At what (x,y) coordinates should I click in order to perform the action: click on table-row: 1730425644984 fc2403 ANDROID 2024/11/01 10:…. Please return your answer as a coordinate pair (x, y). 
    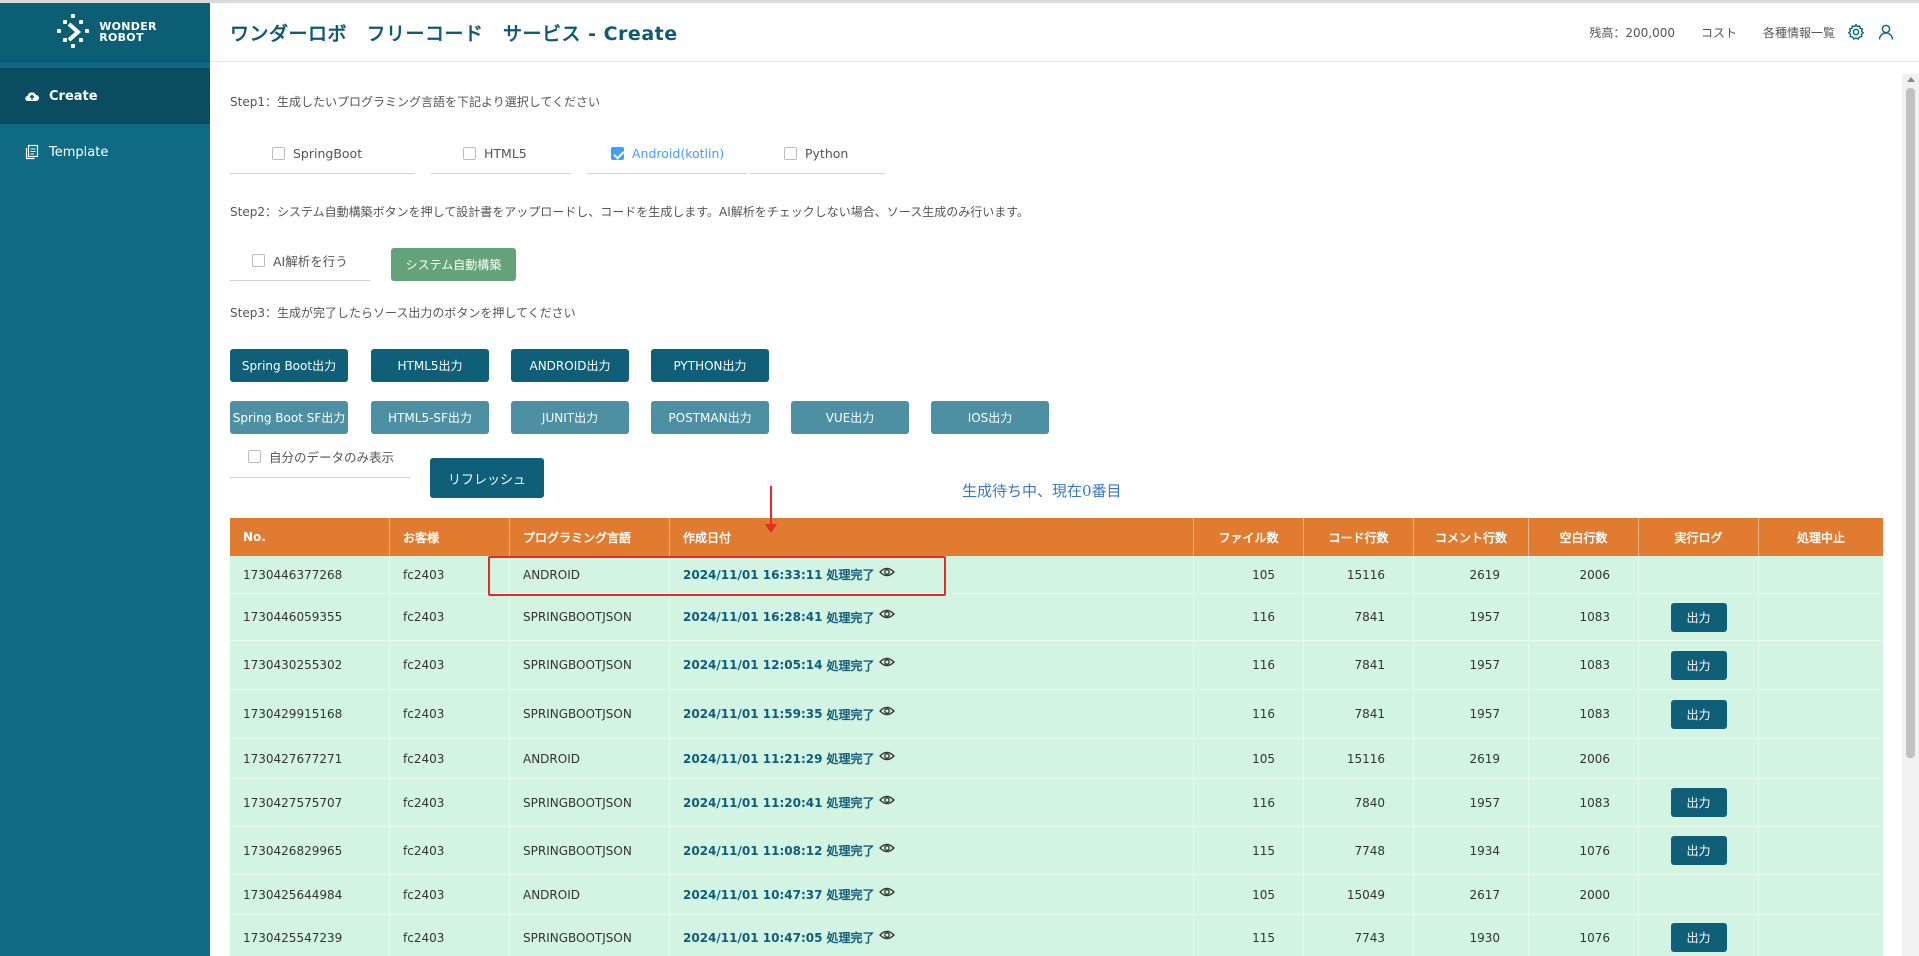
    Looking at the image, I should click on (1056, 895).